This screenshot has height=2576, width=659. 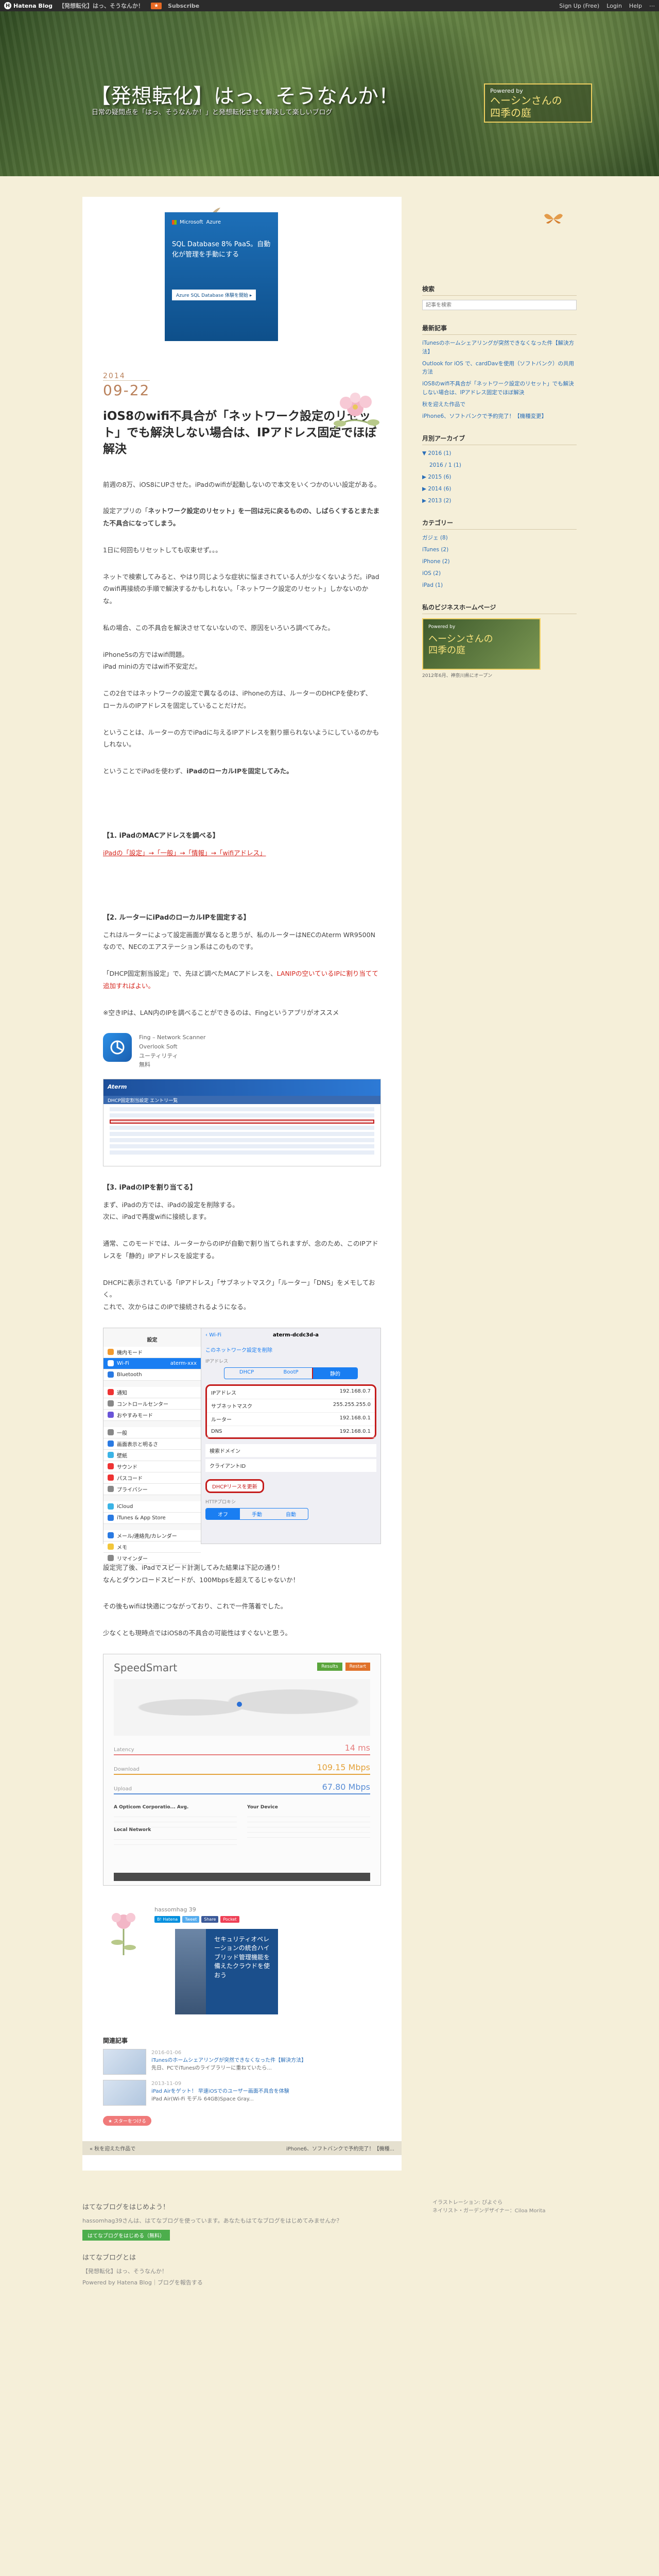 I want to click on blog-title: 【発想転化】はっ、そうなんか！, so click(x=245, y=94).